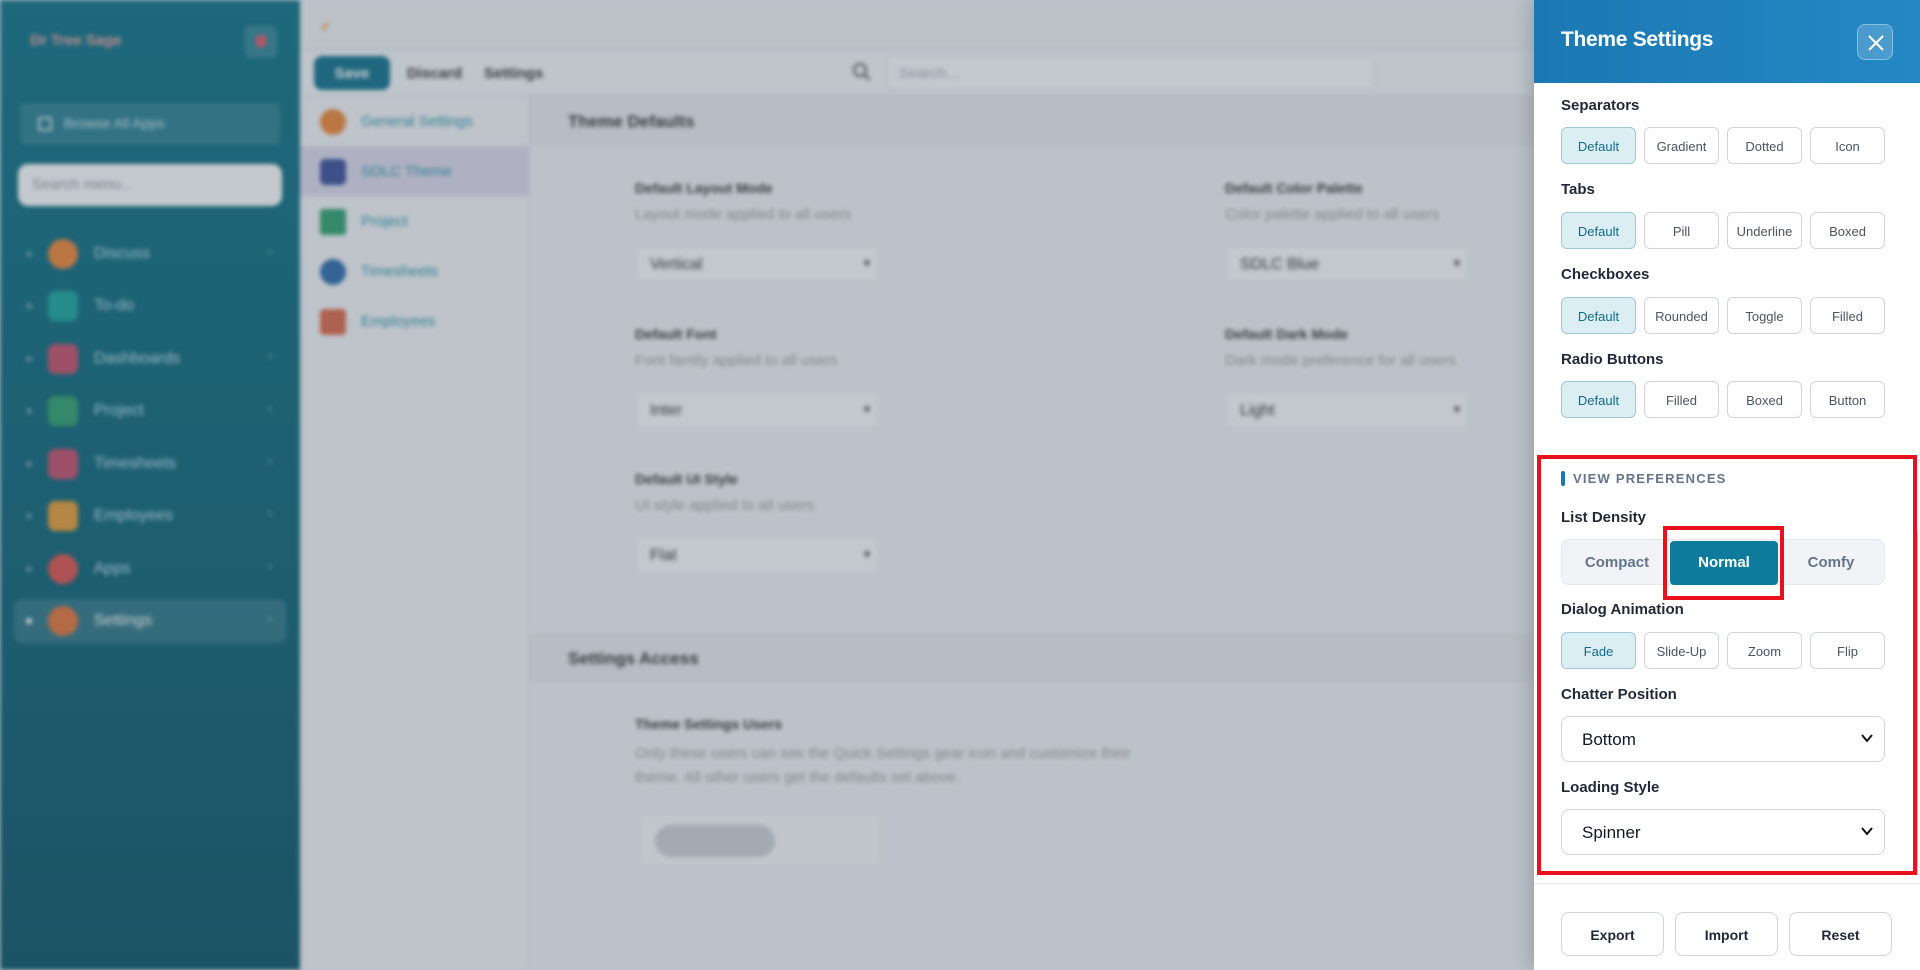  I want to click on checkboxes-option-rounded: Rounded, so click(1681, 315).